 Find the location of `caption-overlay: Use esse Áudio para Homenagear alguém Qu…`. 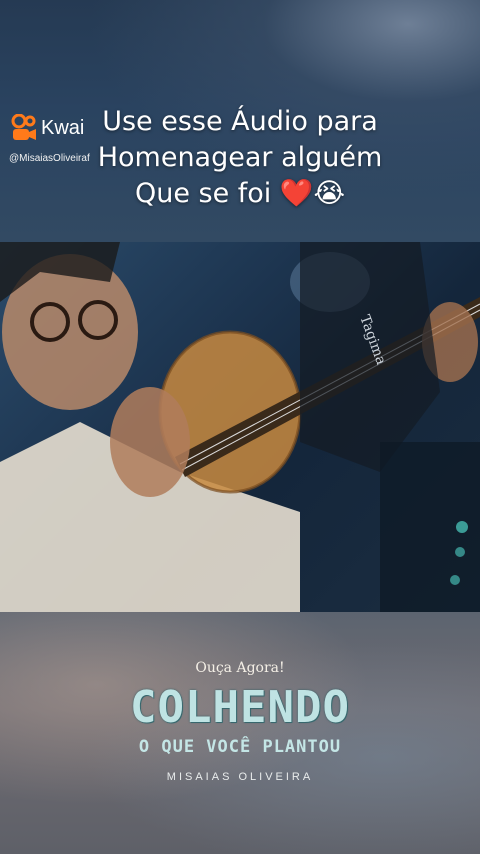

caption-overlay: Use esse Áudio para Homenagear alguém Qu… is located at coordinates (240, 158).